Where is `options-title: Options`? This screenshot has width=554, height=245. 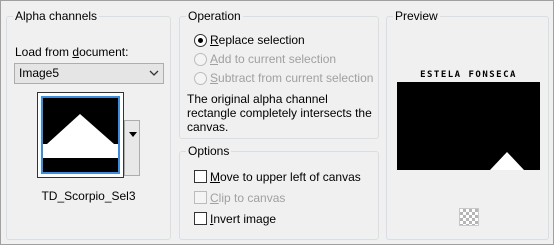
options-title: Options is located at coordinates (209, 151).